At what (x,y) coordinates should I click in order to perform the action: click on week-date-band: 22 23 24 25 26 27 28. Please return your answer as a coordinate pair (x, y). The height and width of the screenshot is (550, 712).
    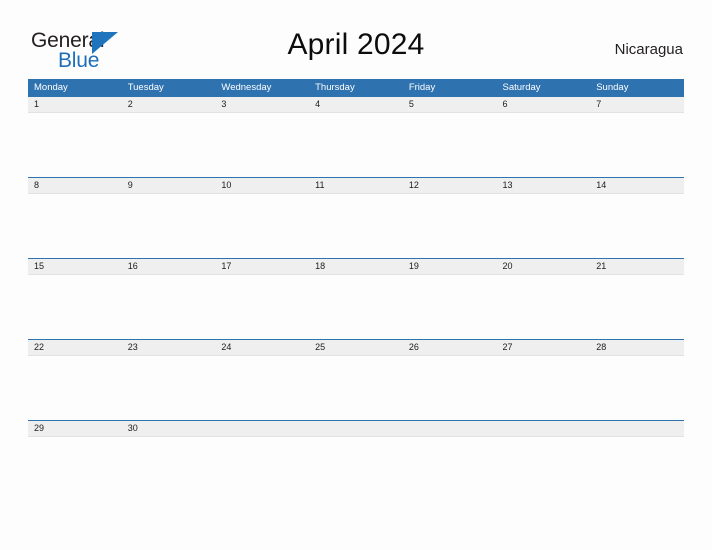
    Looking at the image, I should click on (356, 348).